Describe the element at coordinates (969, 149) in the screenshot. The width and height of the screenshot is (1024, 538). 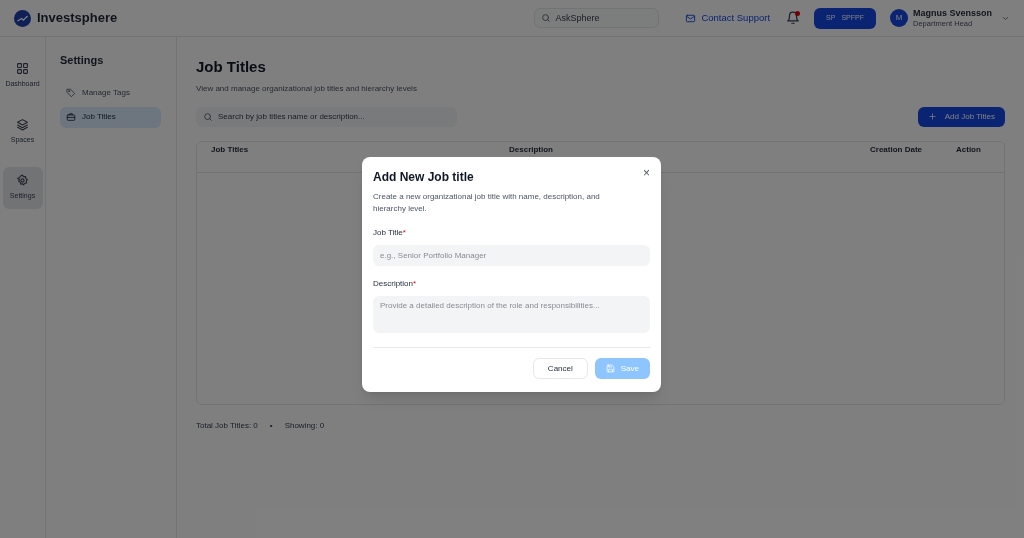
I see `column-header: Action` at that location.